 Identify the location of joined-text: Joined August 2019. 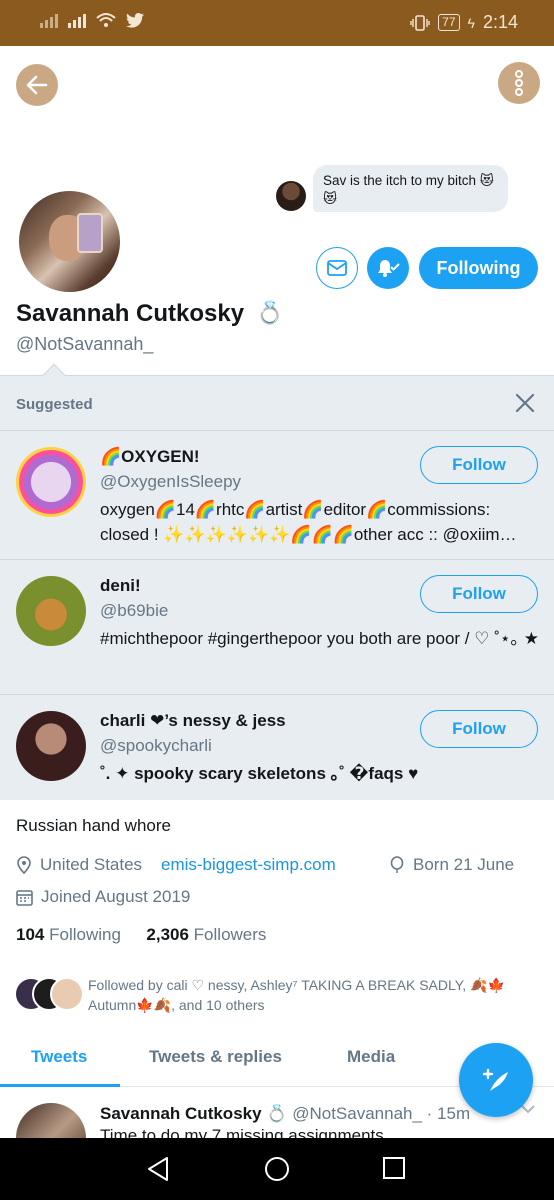
(116, 896).